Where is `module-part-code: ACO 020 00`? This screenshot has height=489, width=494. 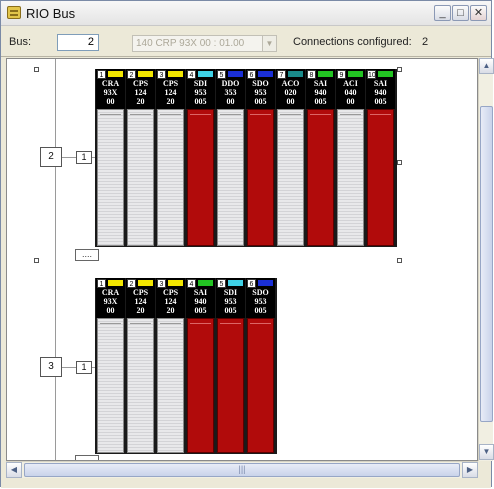
module-part-code: ACO 020 00 is located at coordinates (290, 92).